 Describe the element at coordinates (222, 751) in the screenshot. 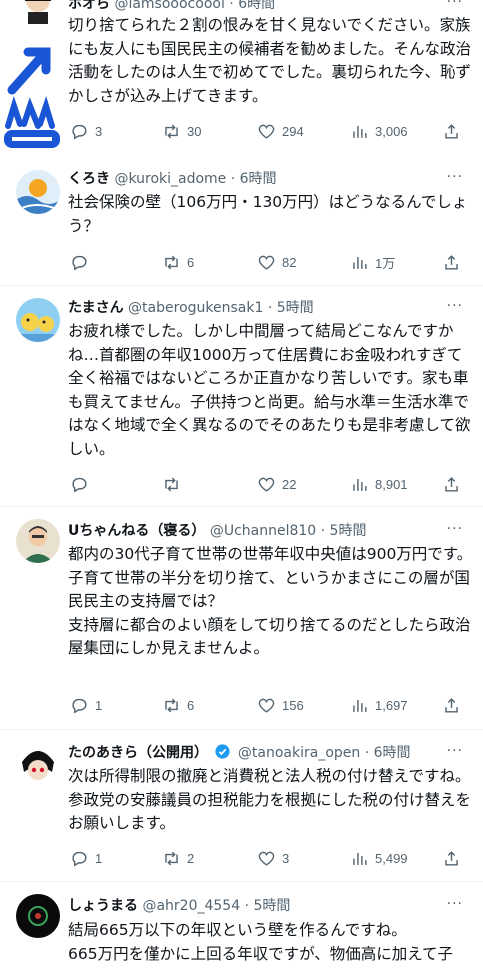

I see `verified-badge-icon` at that location.